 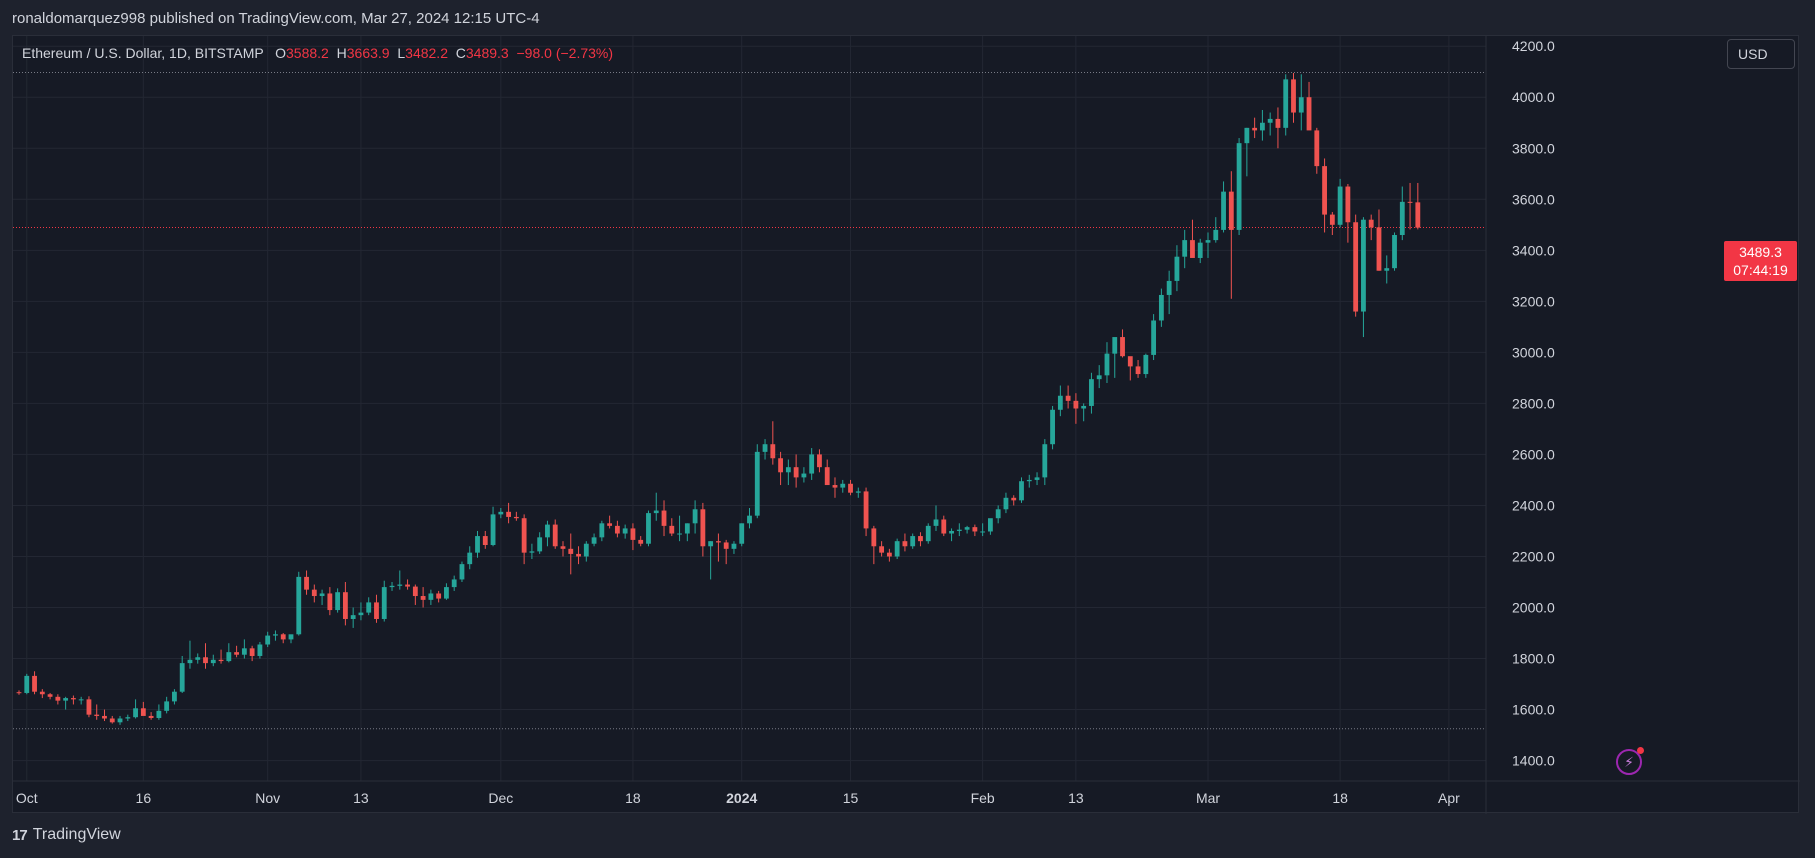 What do you see at coordinates (1760, 270) in the screenshot?
I see `bar-countdown: 07:44:19` at bounding box center [1760, 270].